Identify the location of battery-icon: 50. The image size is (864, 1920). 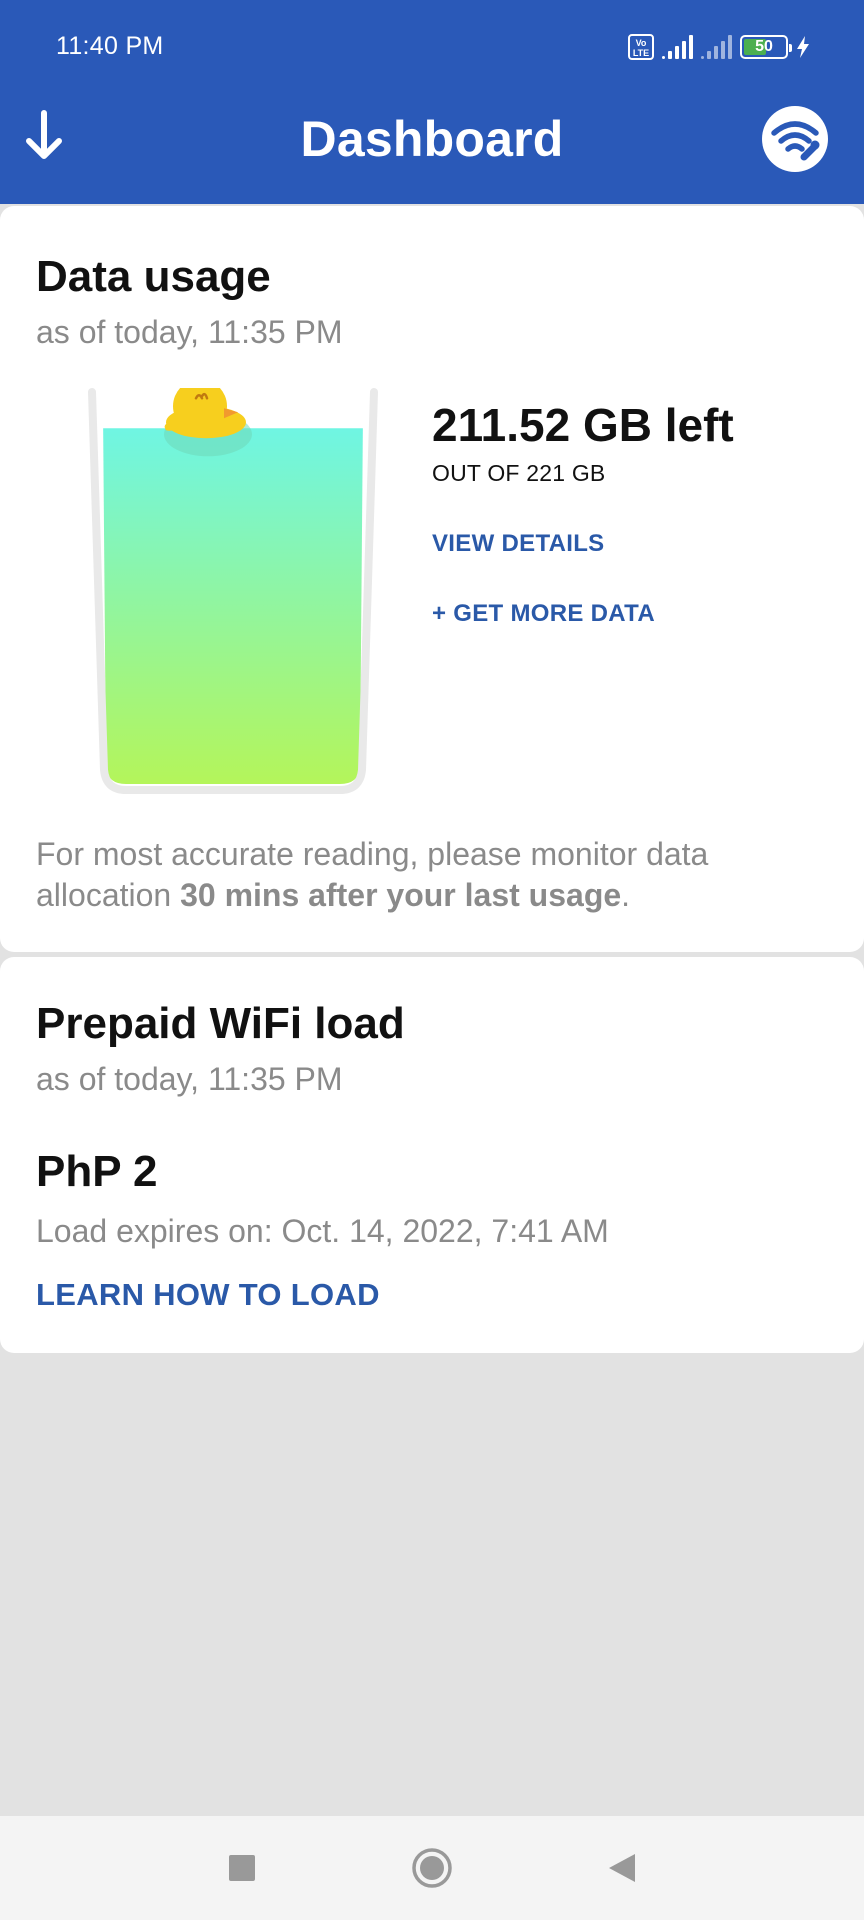
(766, 47).